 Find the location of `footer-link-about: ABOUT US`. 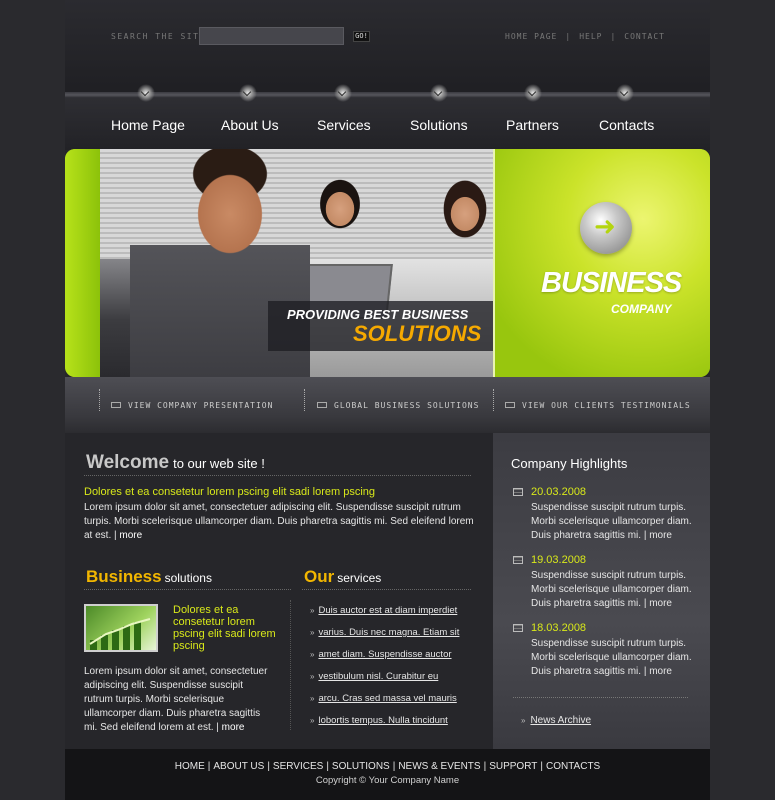

footer-link-about: ABOUT US is located at coordinates (238, 766).